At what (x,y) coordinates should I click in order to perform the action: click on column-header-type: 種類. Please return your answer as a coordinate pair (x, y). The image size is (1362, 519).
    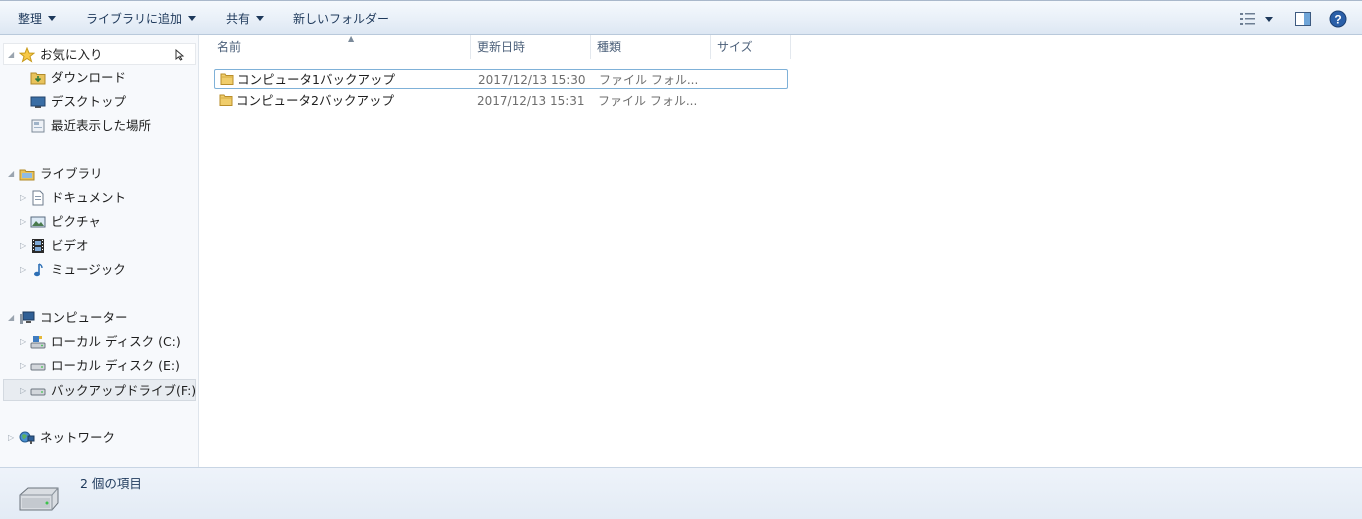
    Looking at the image, I should click on (651, 47).